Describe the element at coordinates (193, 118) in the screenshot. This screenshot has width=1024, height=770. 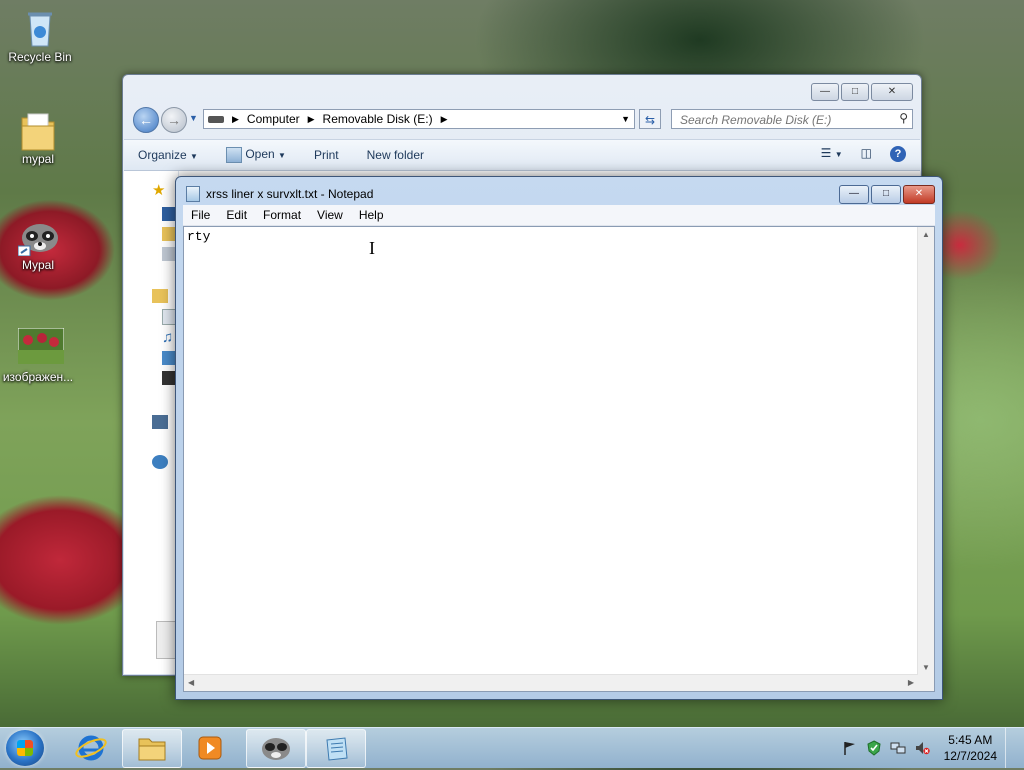
I see `recent-pages-chevron-icon: ▼` at that location.